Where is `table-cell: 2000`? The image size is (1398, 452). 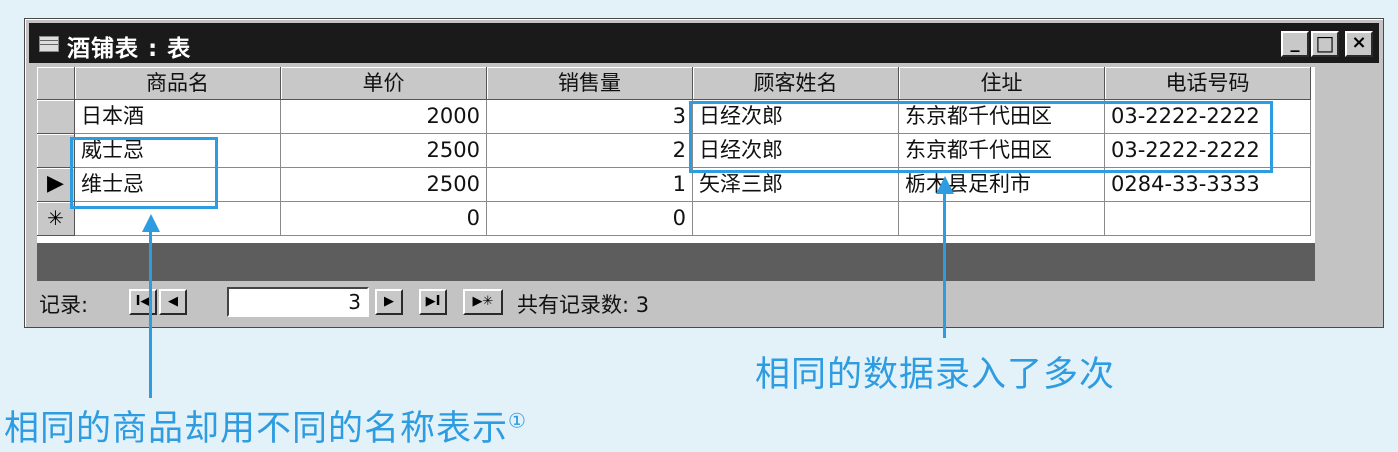
table-cell: 2000 is located at coordinates (384, 117).